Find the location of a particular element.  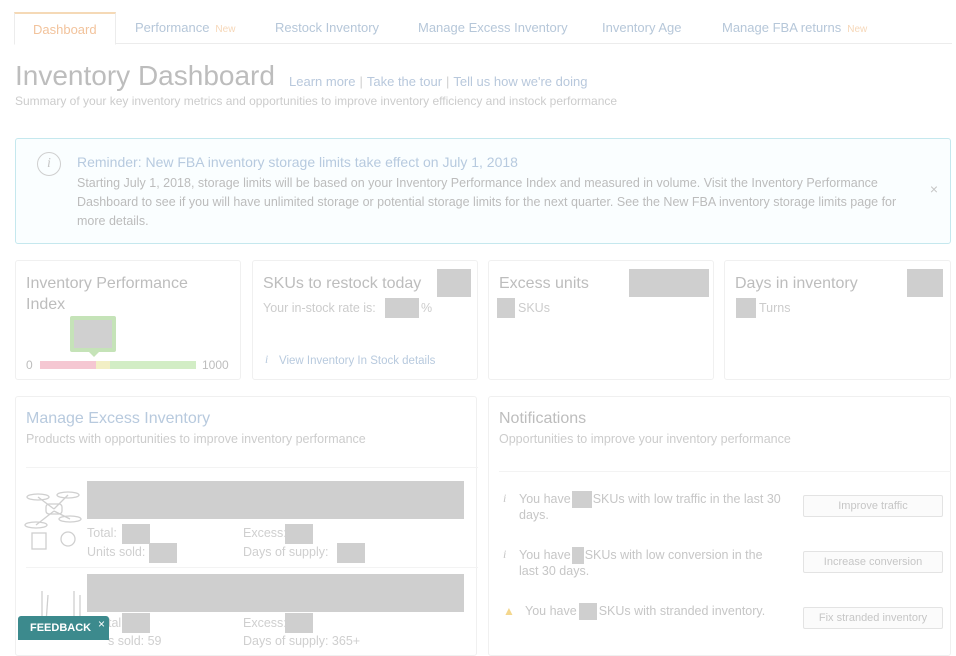

page-title: Inventory Dashboard is located at coordinates (145, 75).